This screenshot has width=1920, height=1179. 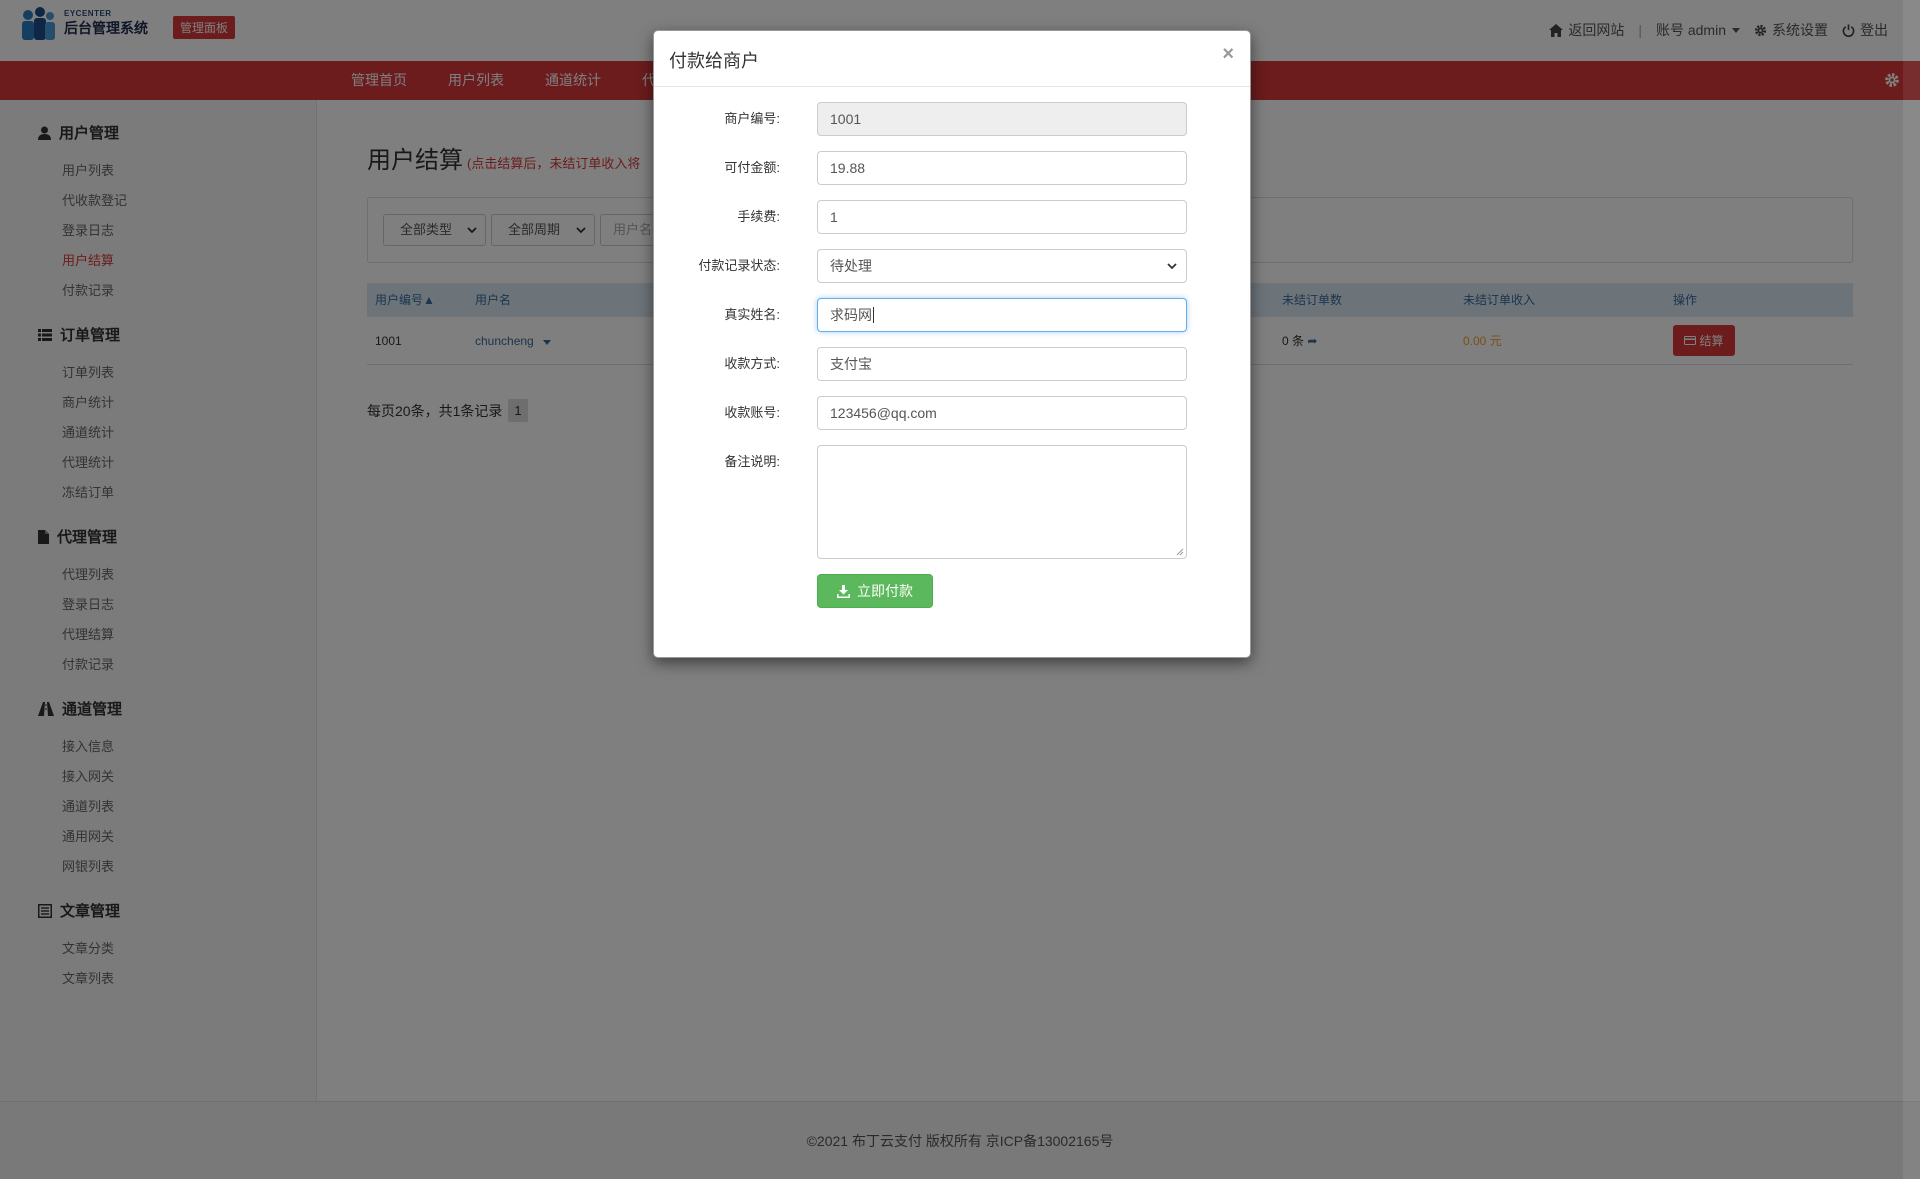 I want to click on form-row-amount: 可付金额: 19.88, so click(x=952, y=168).